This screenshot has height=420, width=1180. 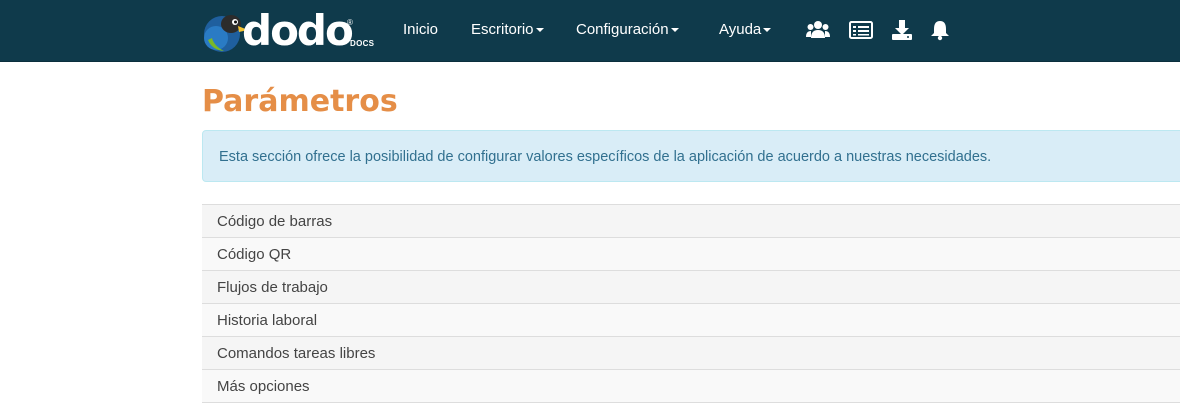 What do you see at coordinates (362, 43) in the screenshot?
I see `brand-subtitle: DOCS` at bounding box center [362, 43].